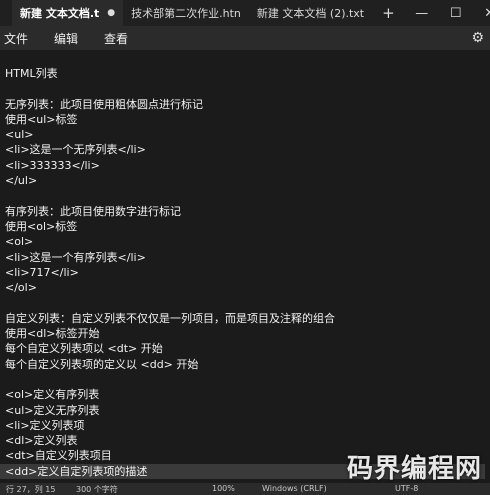 The height and width of the screenshot is (495, 490). What do you see at coordinates (388, 13) in the screenshot?
I see `add-tab-button: +` at bounding box center [388, 13].